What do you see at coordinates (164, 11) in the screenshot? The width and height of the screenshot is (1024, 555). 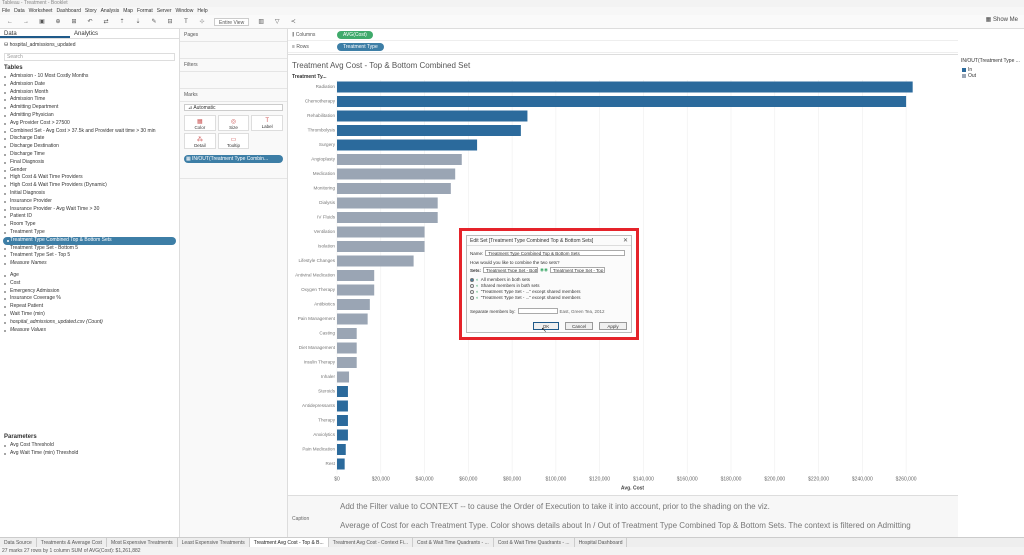 I see `menu-item-server: Server` at bounding box center [164, 11].